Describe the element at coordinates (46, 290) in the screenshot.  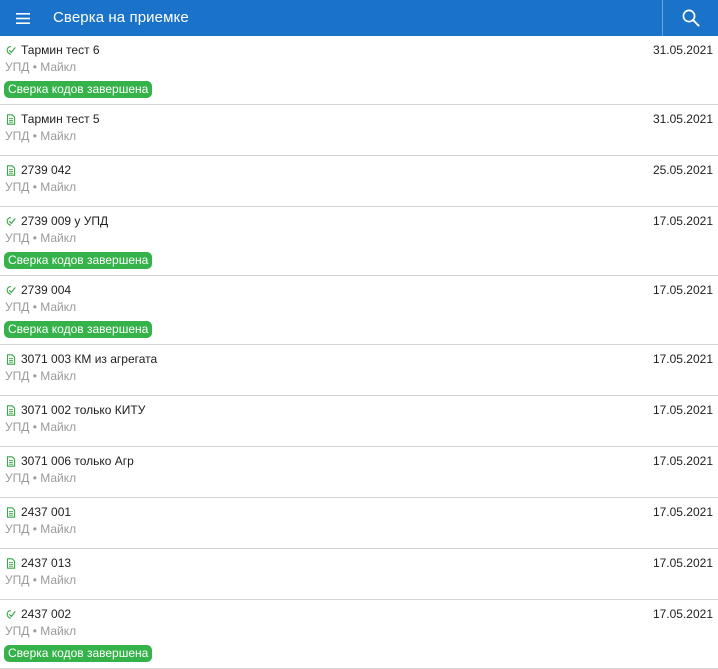
I see `document-name: 2739 004` at that location.